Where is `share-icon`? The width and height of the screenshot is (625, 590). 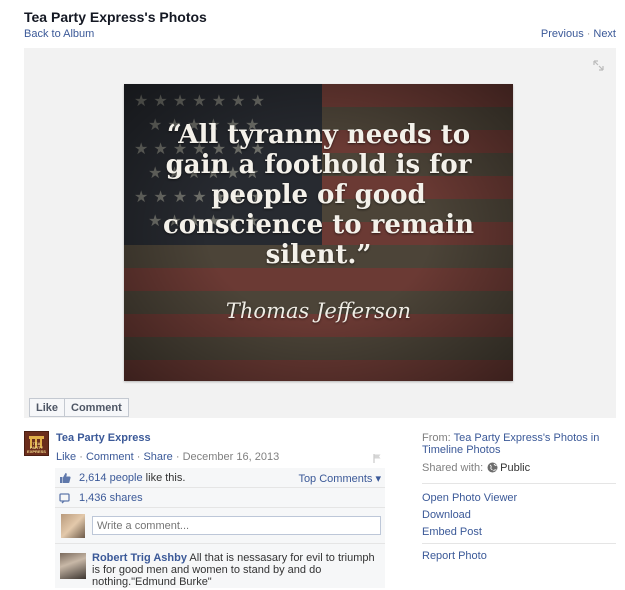
share-icon is located at coordinates (64, 498).